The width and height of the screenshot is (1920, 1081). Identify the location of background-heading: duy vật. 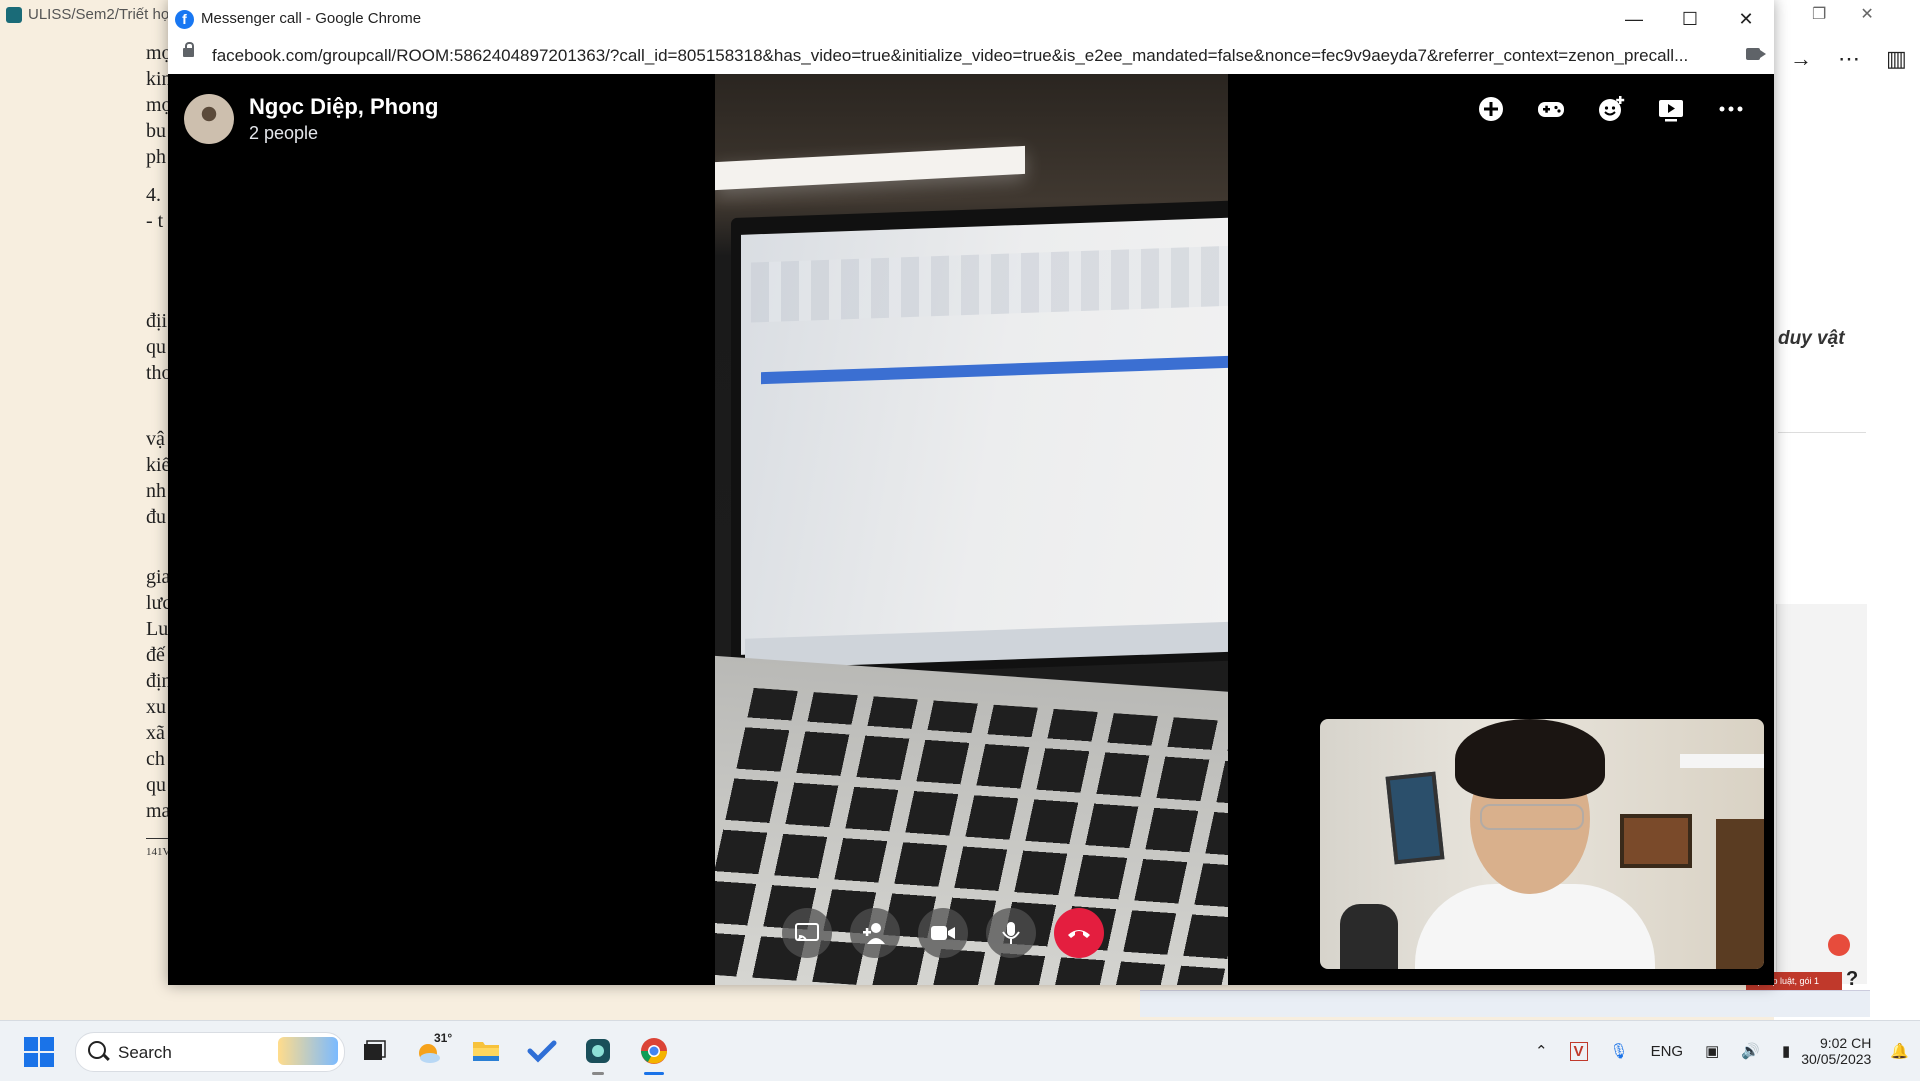
(1811, 338).